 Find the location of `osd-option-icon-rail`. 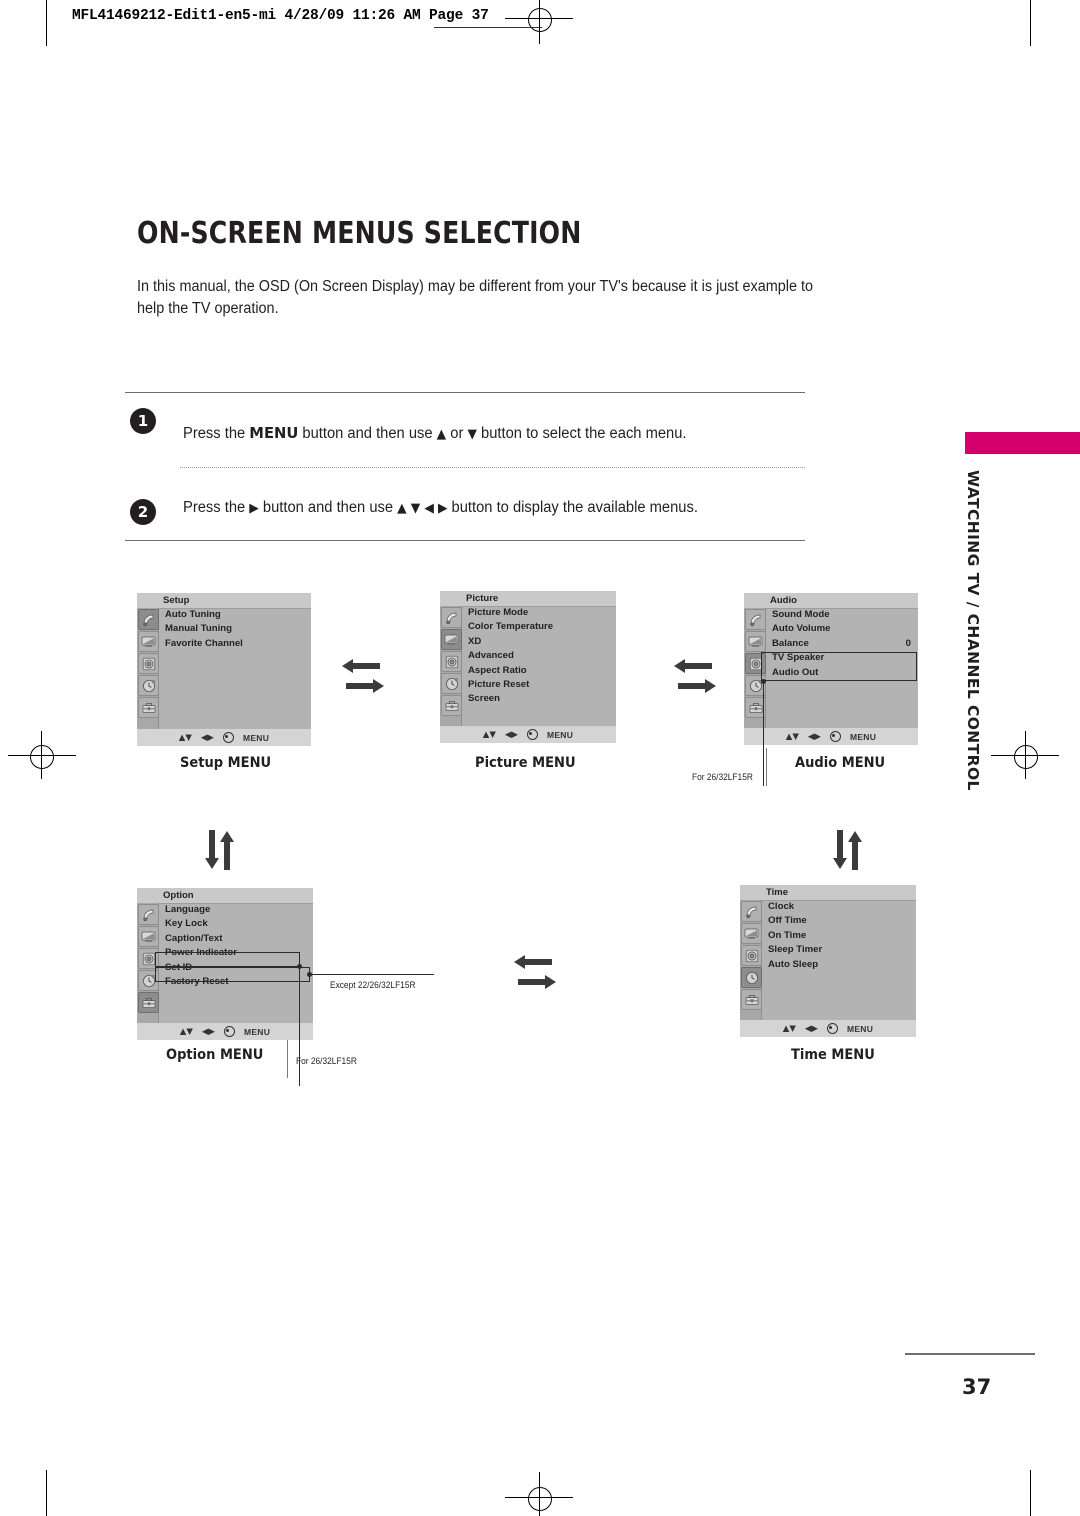

osd-option-icon-rail is located at coordinates (148, 963).